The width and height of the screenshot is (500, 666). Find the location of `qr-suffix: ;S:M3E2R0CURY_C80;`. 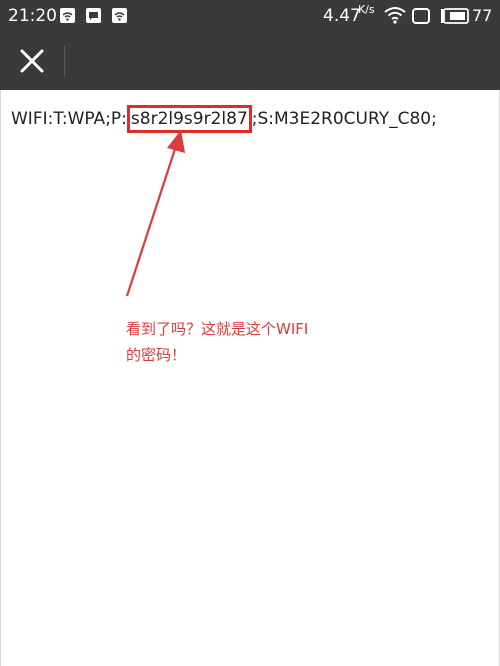

qr-suffix: ;S:M3E2R0CURY_C80; is located at coordinates (344, 119).